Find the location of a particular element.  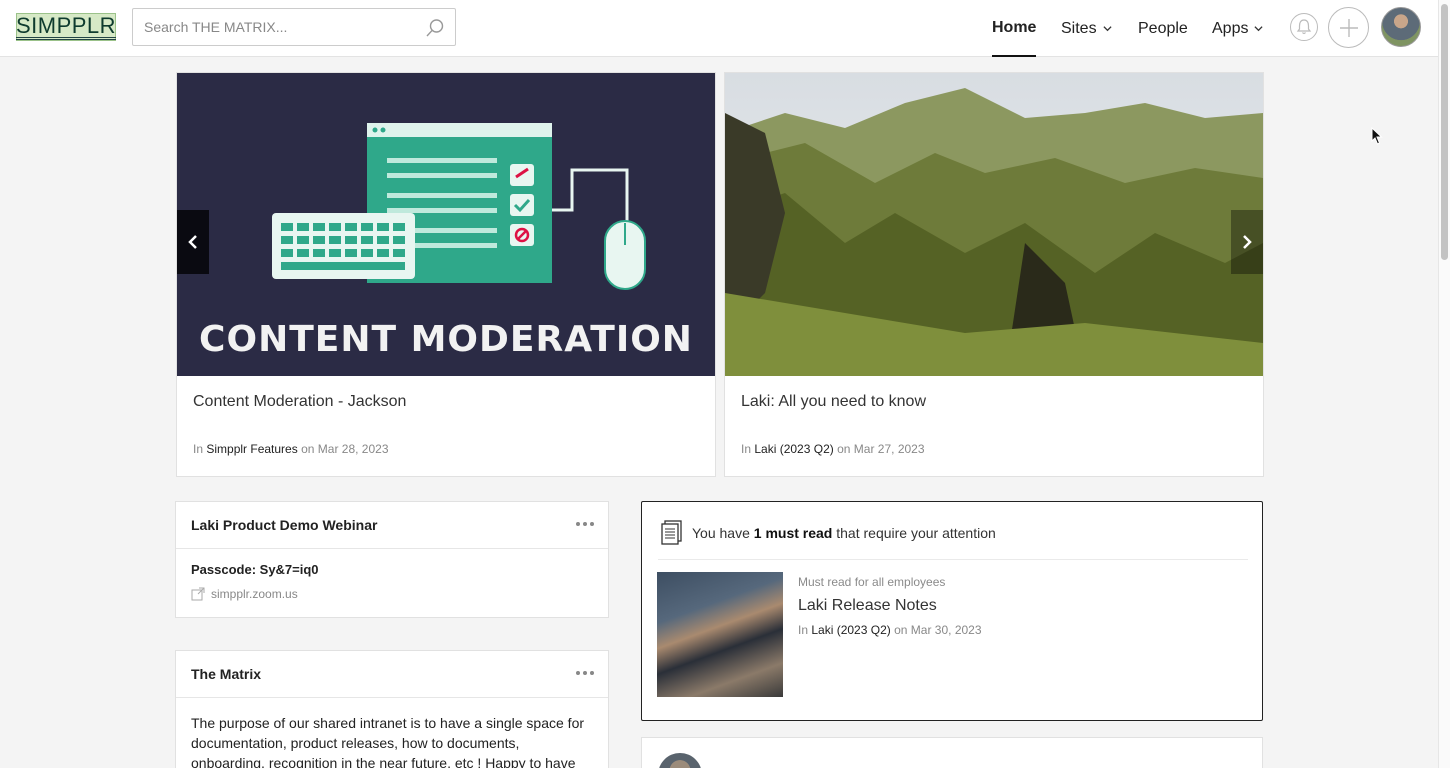

must-read-kicker: Must read for all employees is located at coordinates (872, 582).